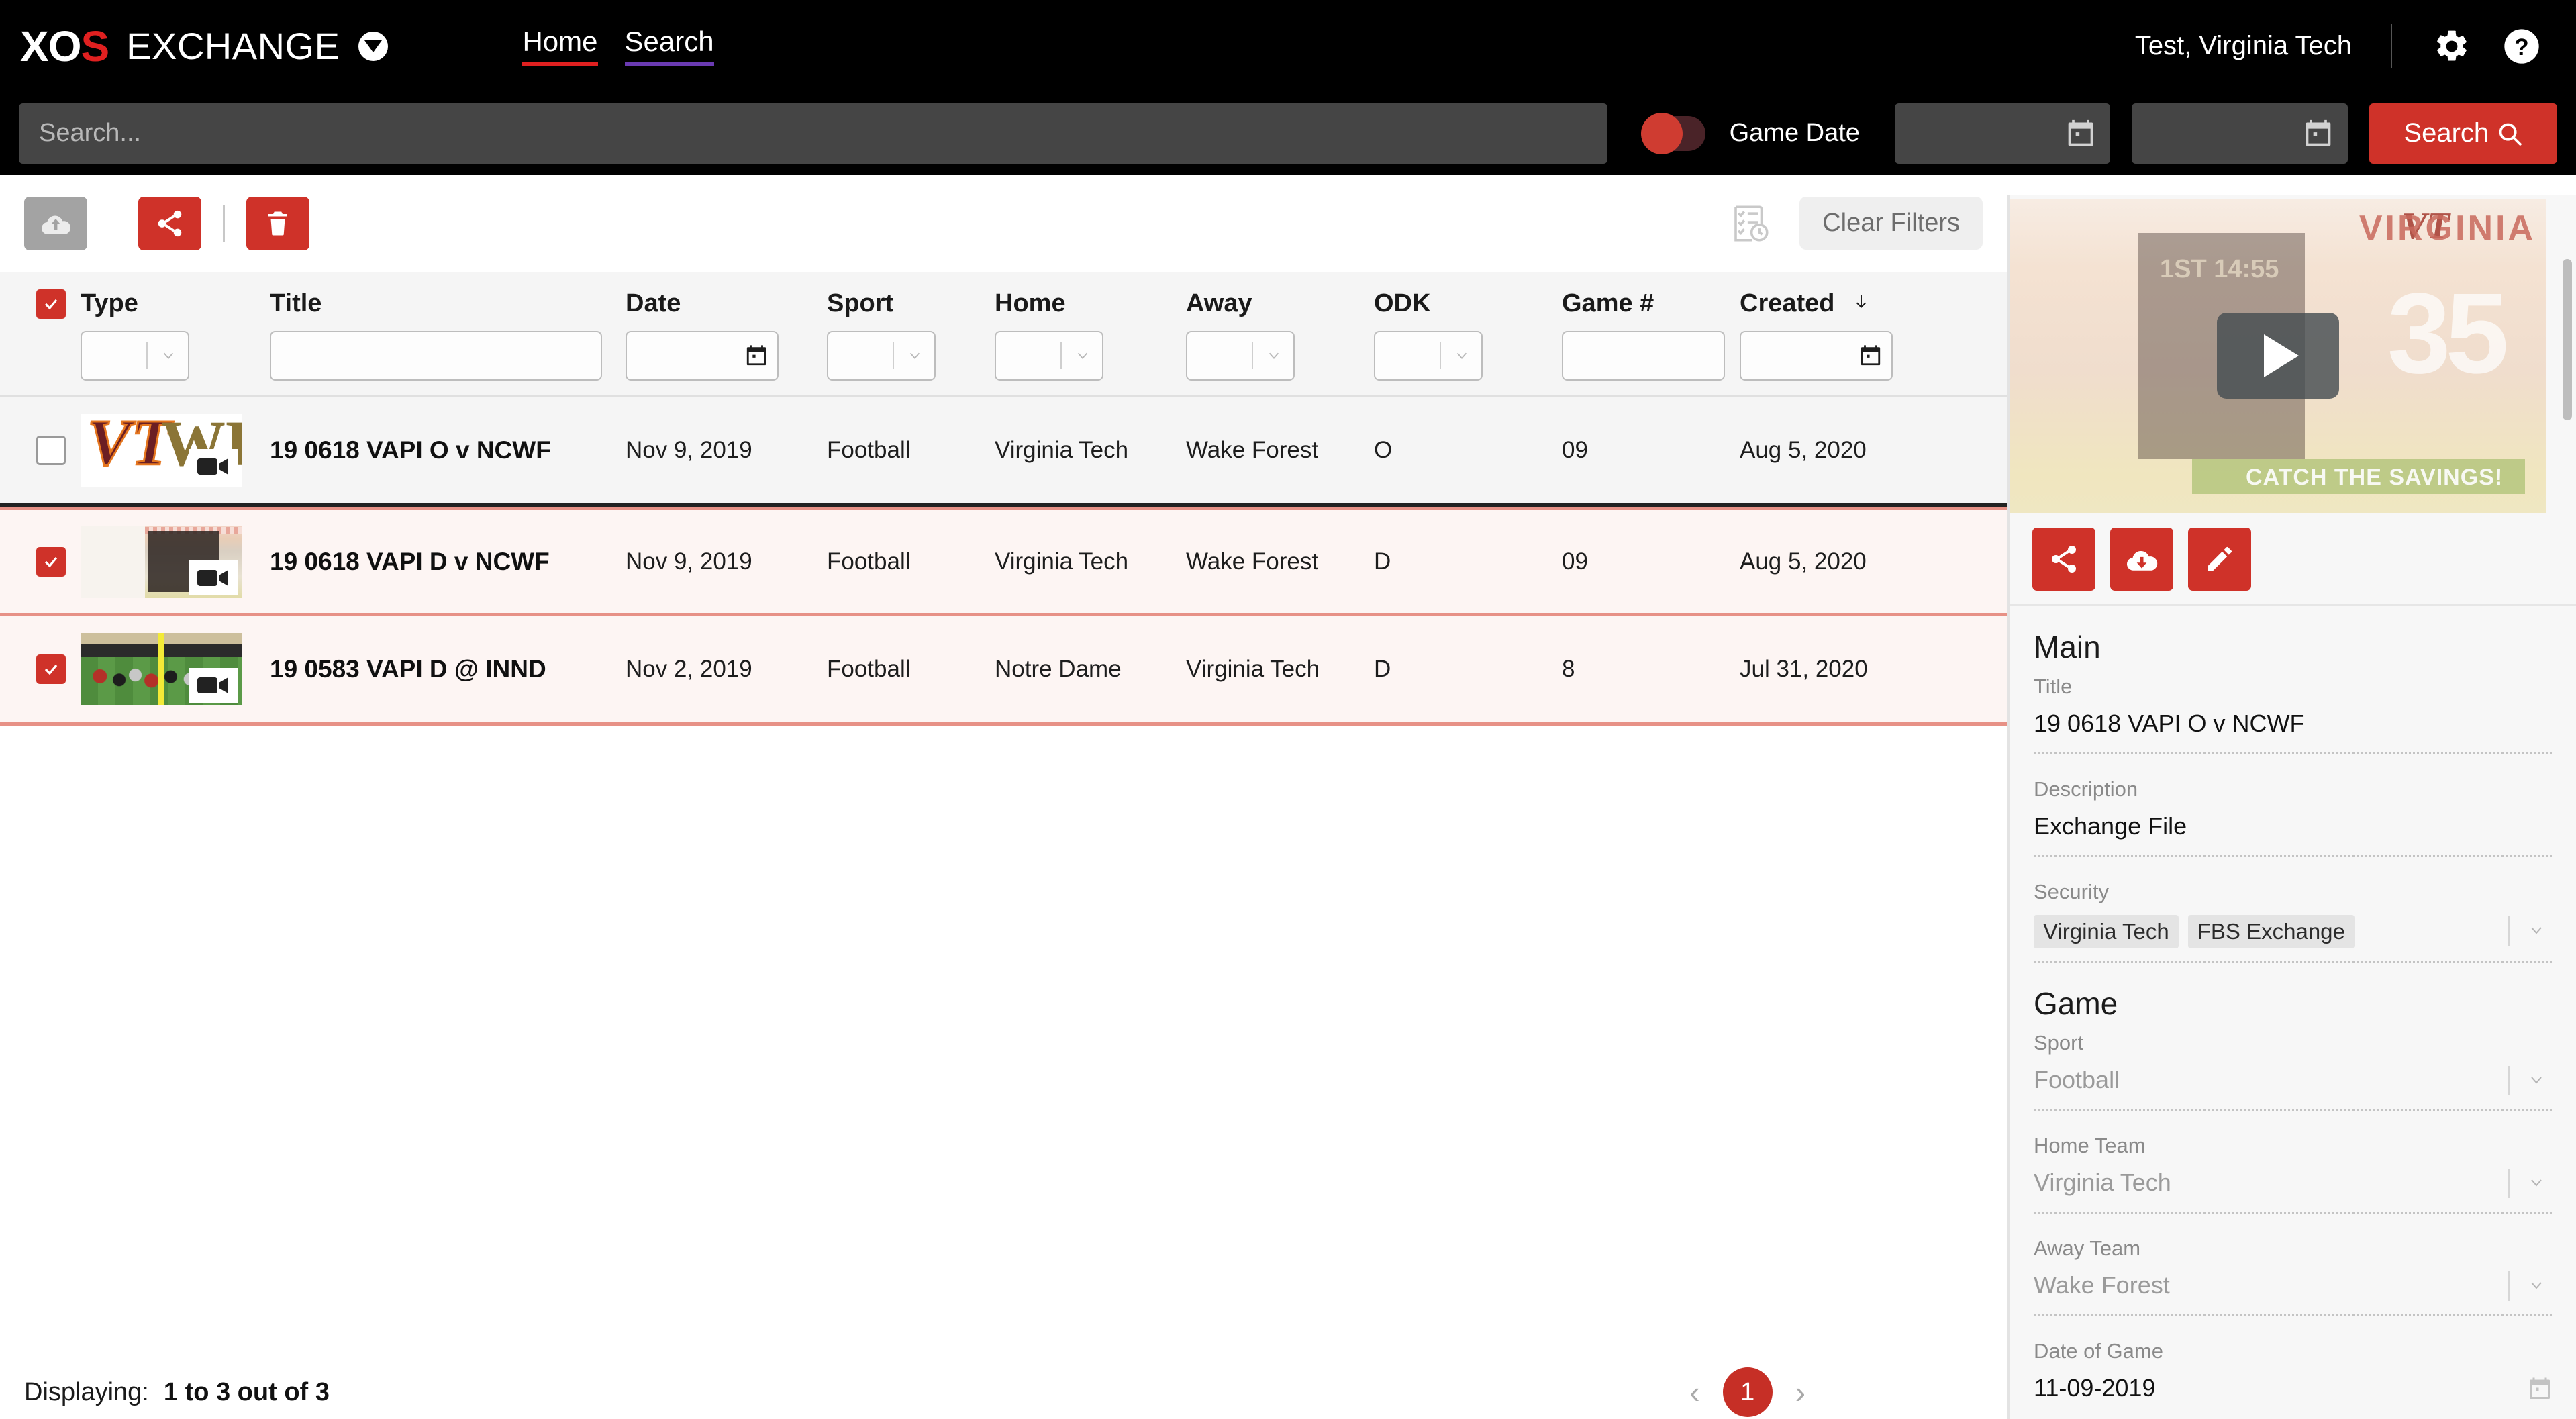  I want to click on detail-download-button, so click(2141, 559).